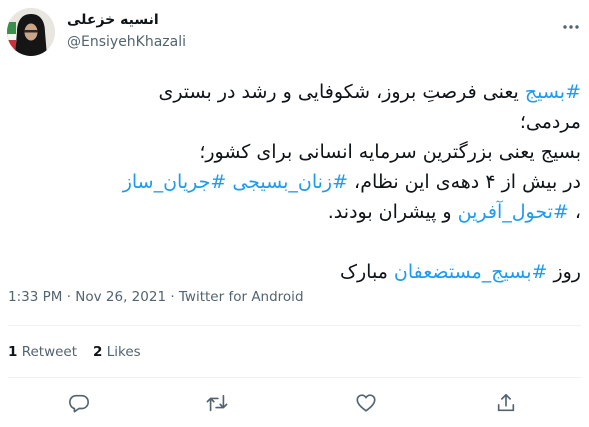 The image size is (589, 427). I want to click on author-handle: @EnsiyehKhazali, so click(126, 42).